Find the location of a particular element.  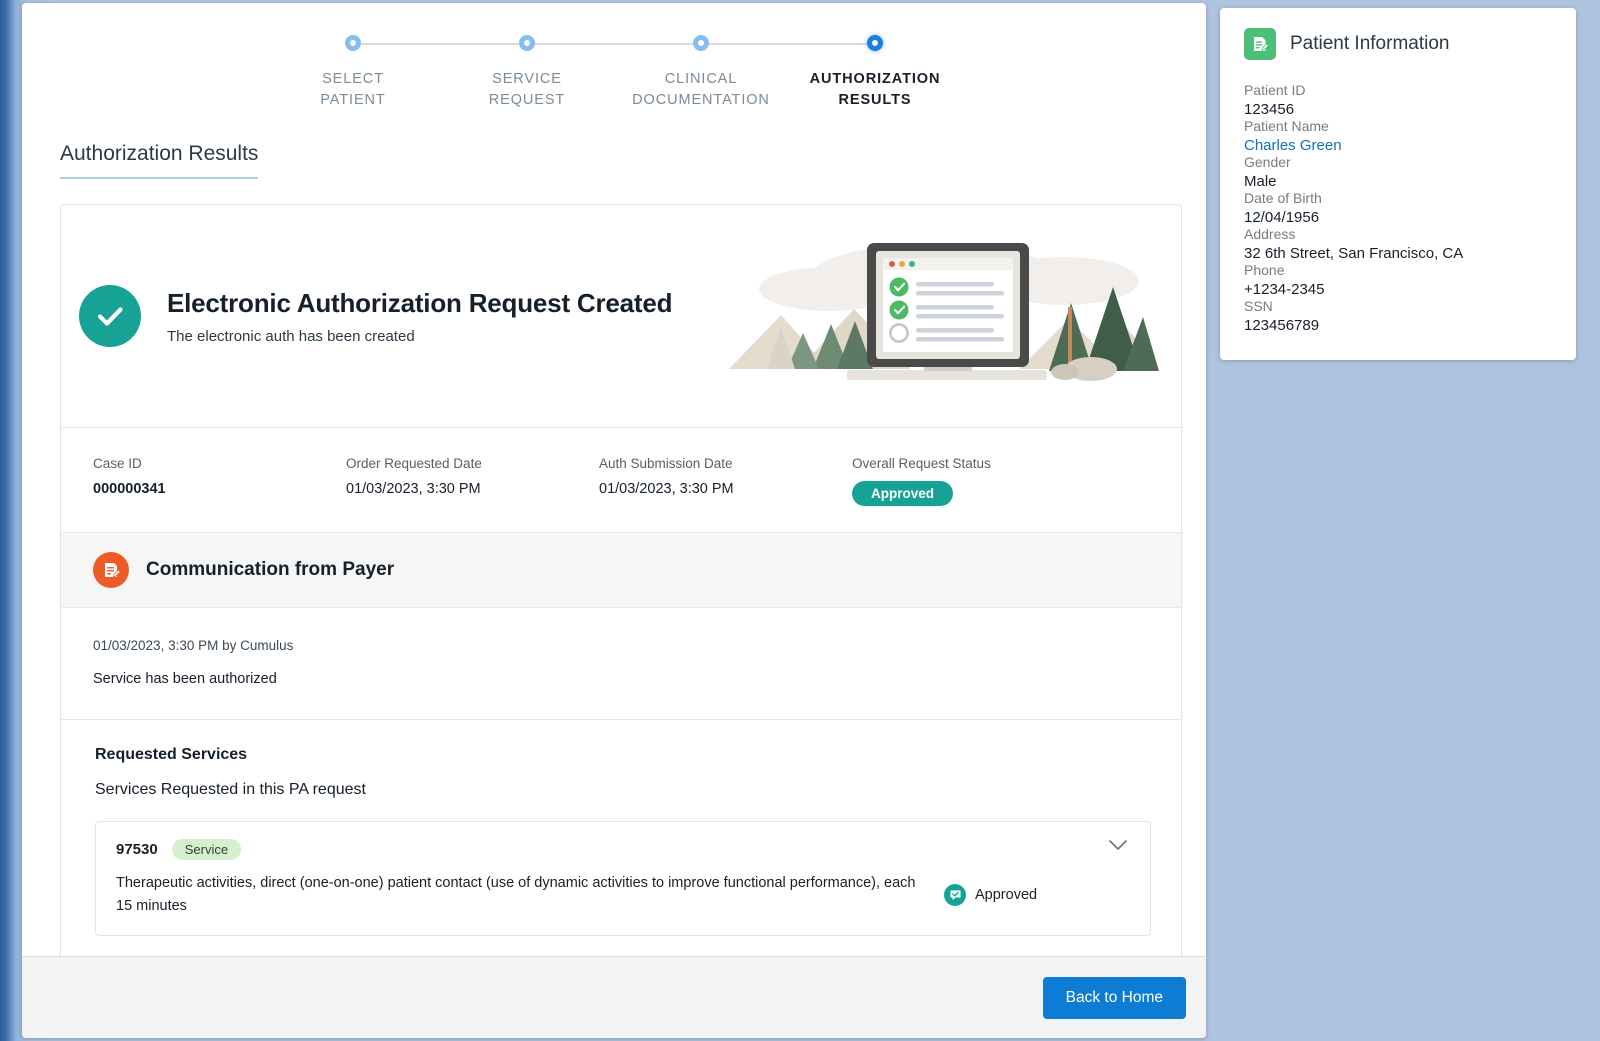

step-select-patient: SELECT PATIENT is located at coordinates (396, 69).